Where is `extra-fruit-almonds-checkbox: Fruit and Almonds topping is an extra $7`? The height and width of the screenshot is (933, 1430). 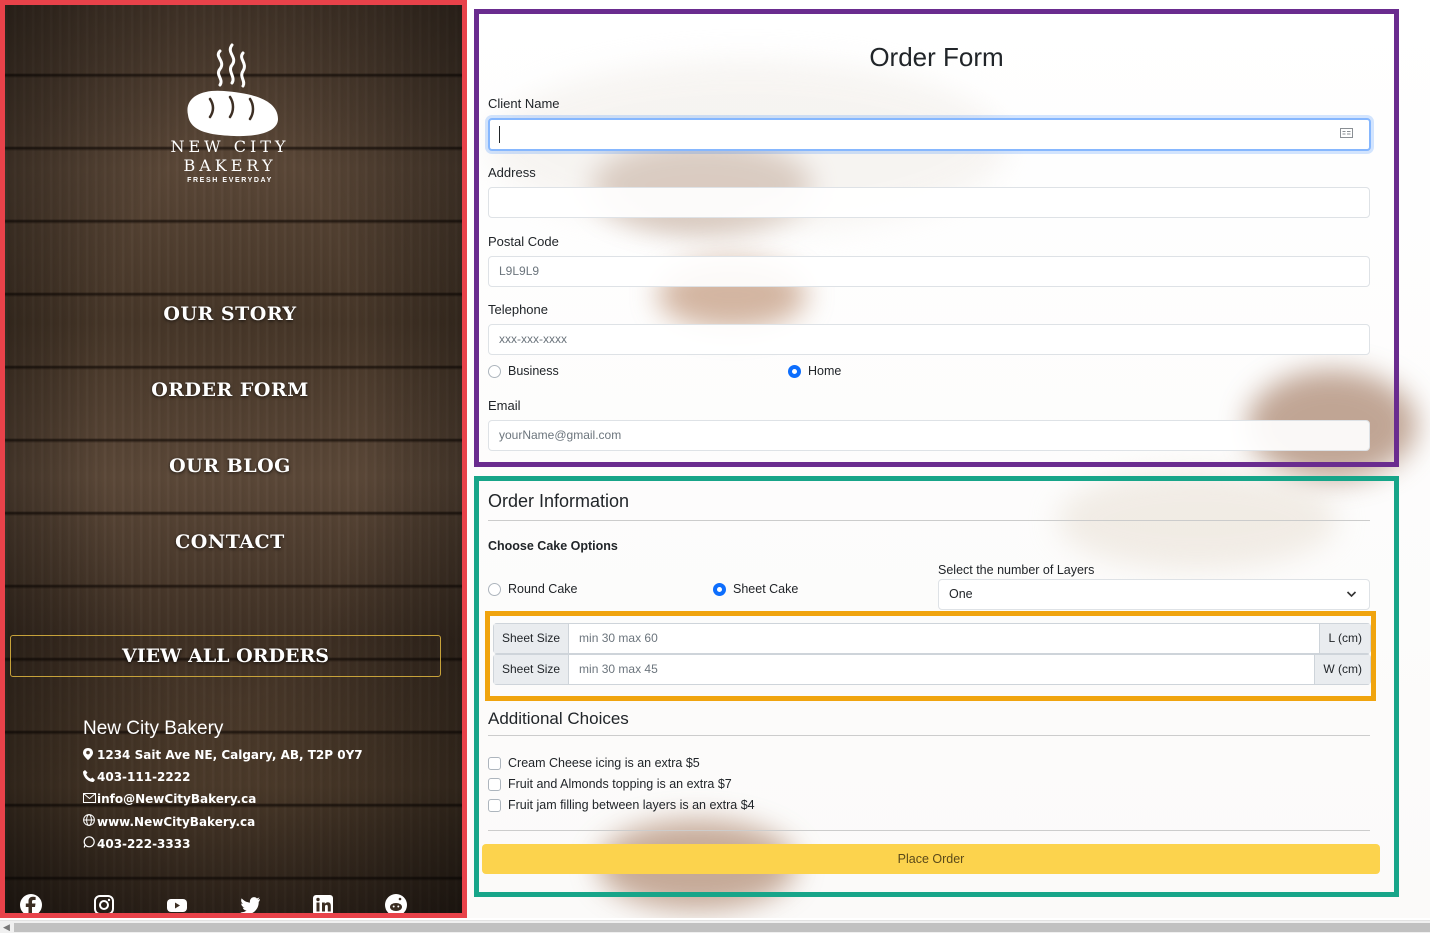 extra-fruit-almonds-checkbox: Fruit and Almonds topping is an extra $7 is located at coordinates (610, 784).